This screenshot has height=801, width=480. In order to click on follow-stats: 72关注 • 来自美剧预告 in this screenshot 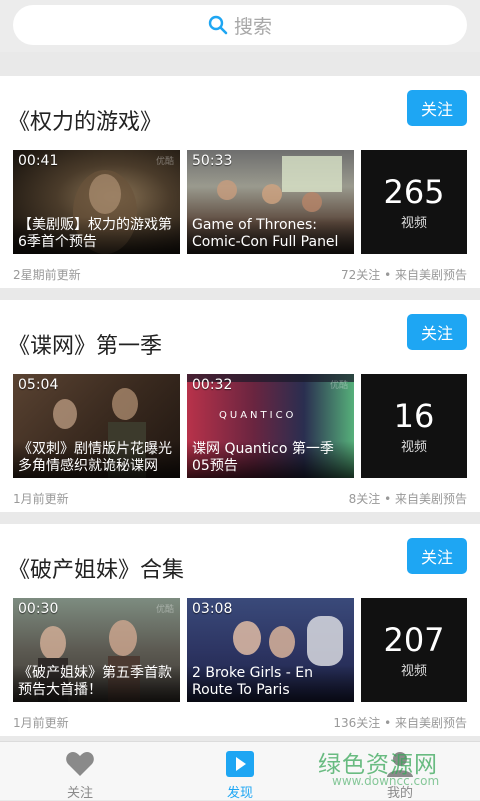, I will do `click(404, 275)`.